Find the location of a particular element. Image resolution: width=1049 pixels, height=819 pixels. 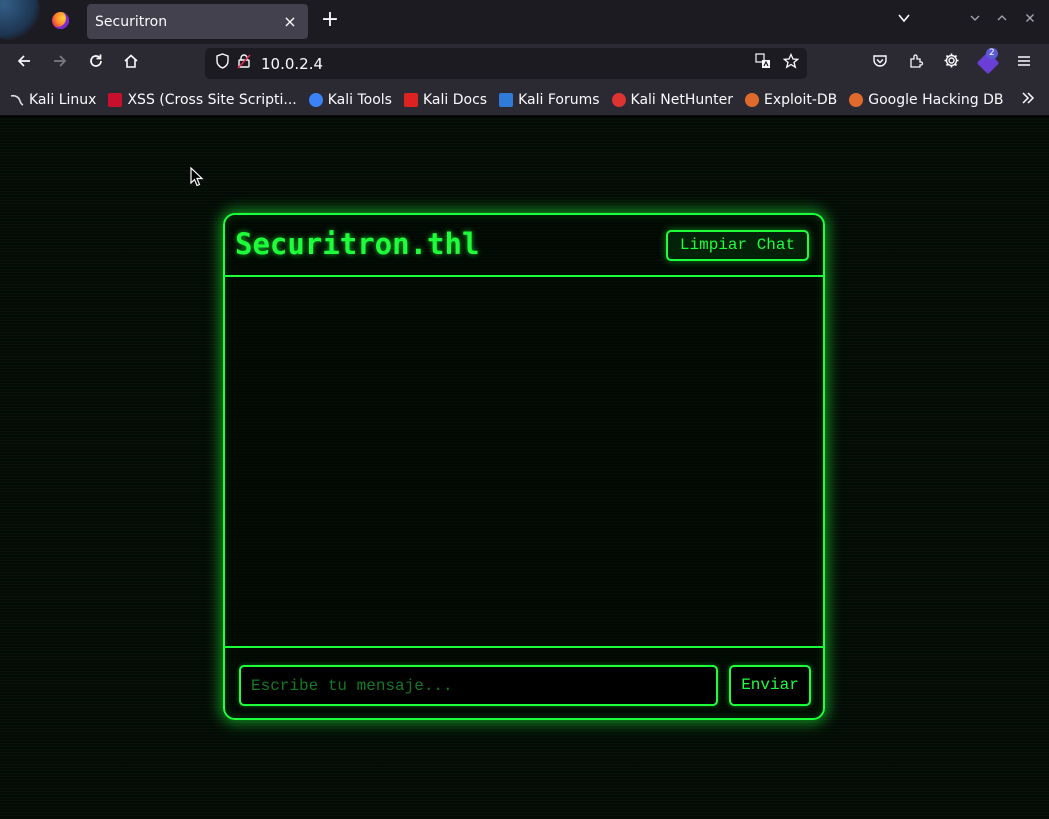

bookmark-label: Kali NetHunter is located at coordinates (681, 99).